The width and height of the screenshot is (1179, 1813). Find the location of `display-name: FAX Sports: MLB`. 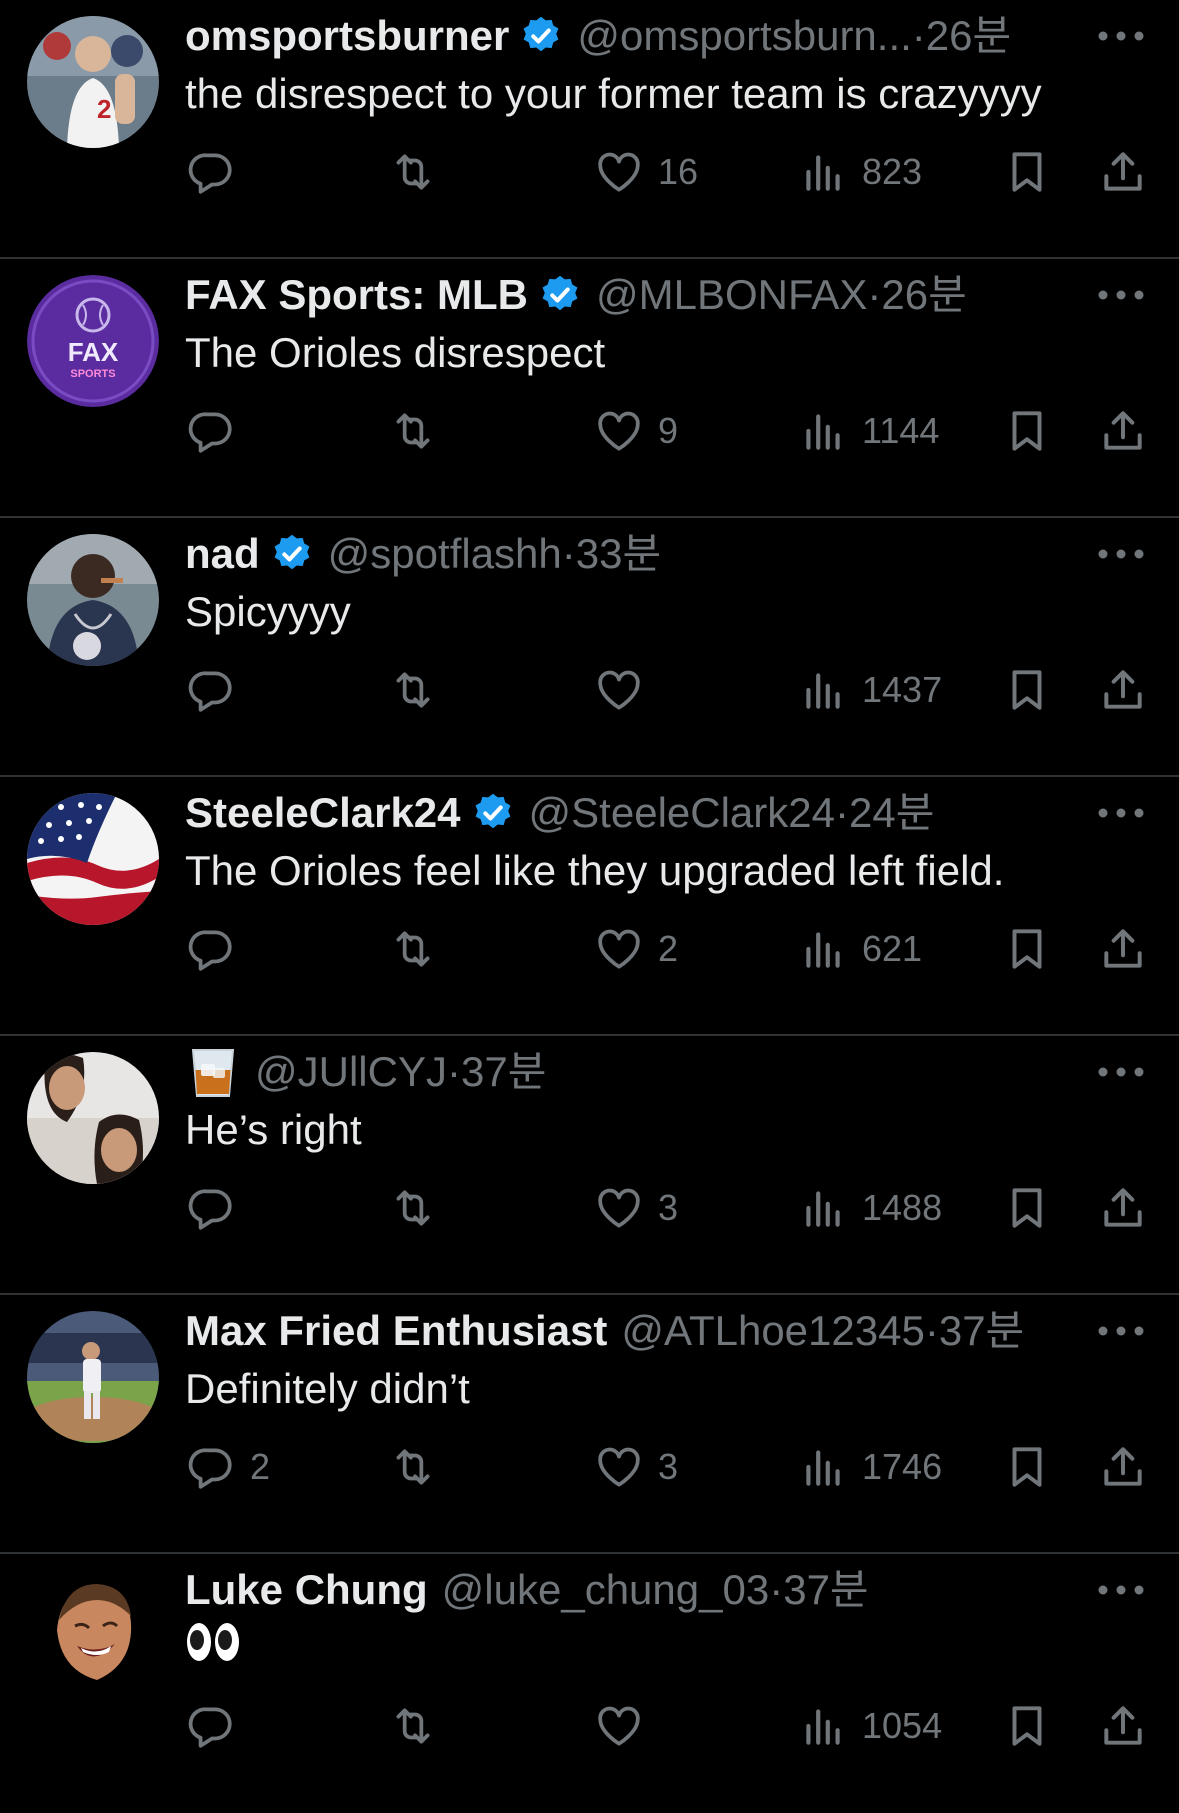

display-name: FAX Sports: MLB is located at coordinates (356, 295).